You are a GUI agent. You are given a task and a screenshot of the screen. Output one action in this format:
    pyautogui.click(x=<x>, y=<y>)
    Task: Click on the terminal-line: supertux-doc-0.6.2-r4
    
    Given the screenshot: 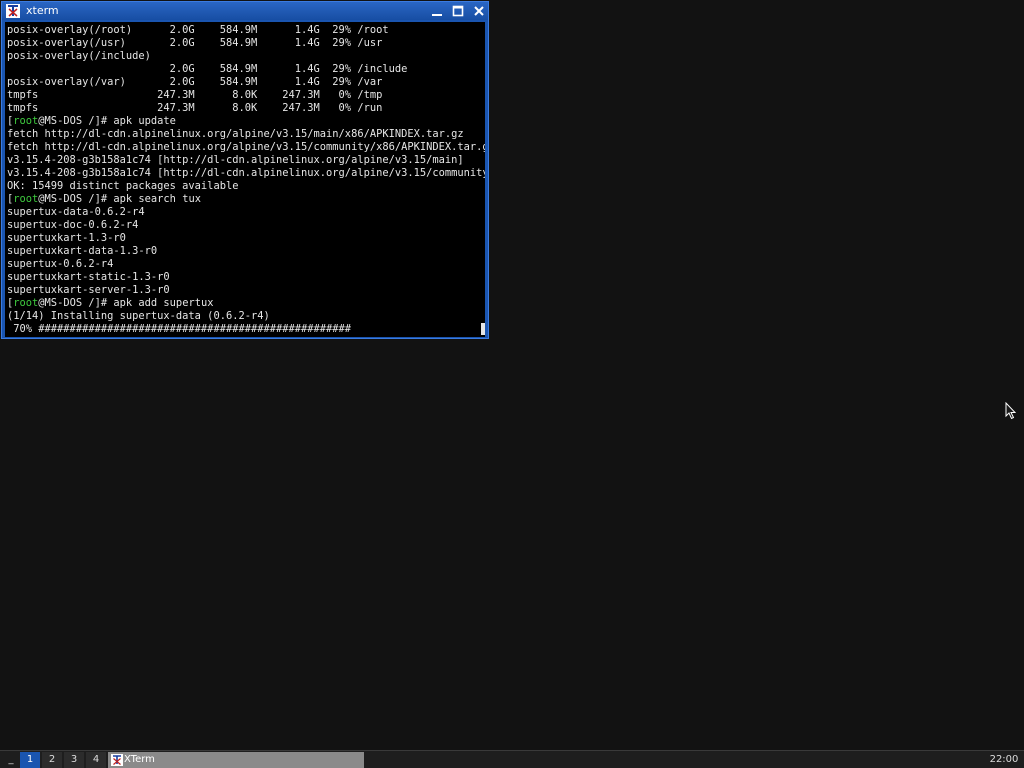 What is the action you would take?
    pyautogui.click(x=73, y=225)
    